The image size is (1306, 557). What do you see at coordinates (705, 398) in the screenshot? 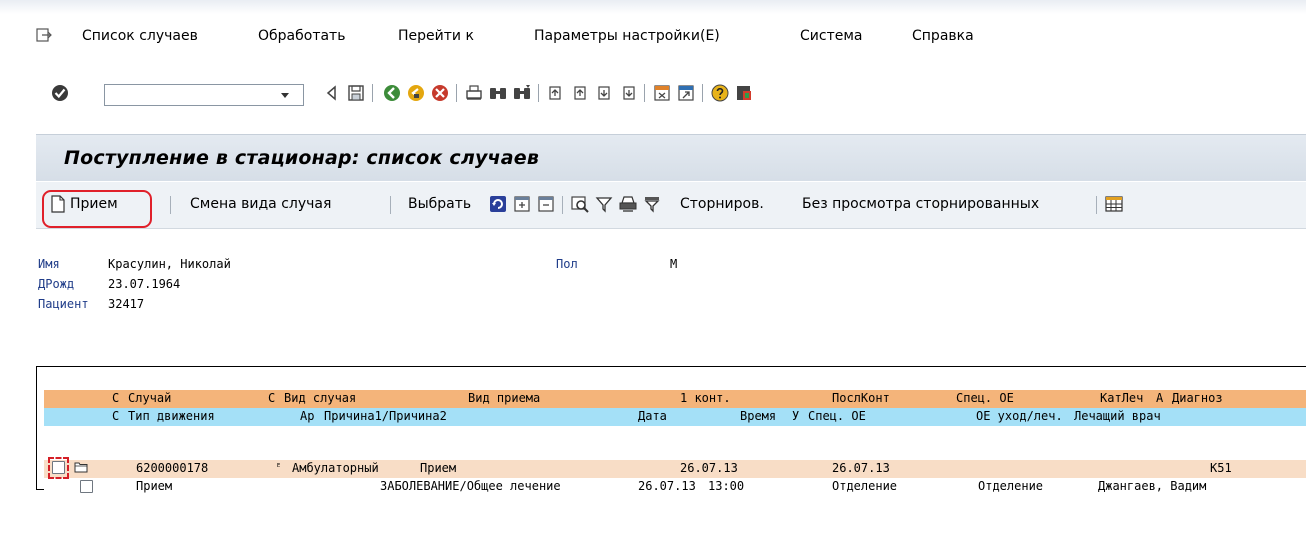
I see `column-header-first-contact: 1 конт.` at bounding box center [705, 398].